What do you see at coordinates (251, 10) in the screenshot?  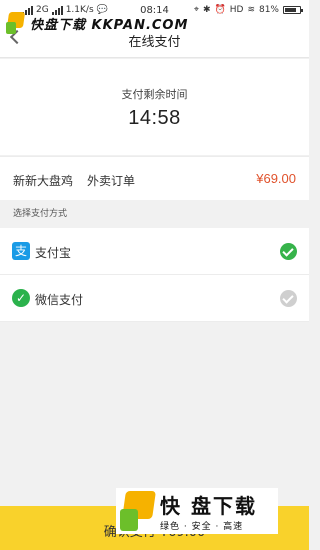 I see `wifi-icon: ≋` at bounding box center [251, 10].